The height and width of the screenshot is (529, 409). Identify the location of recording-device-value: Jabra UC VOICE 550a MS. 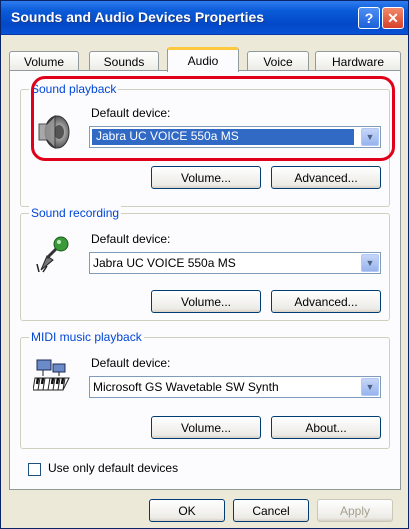
(164, 263).